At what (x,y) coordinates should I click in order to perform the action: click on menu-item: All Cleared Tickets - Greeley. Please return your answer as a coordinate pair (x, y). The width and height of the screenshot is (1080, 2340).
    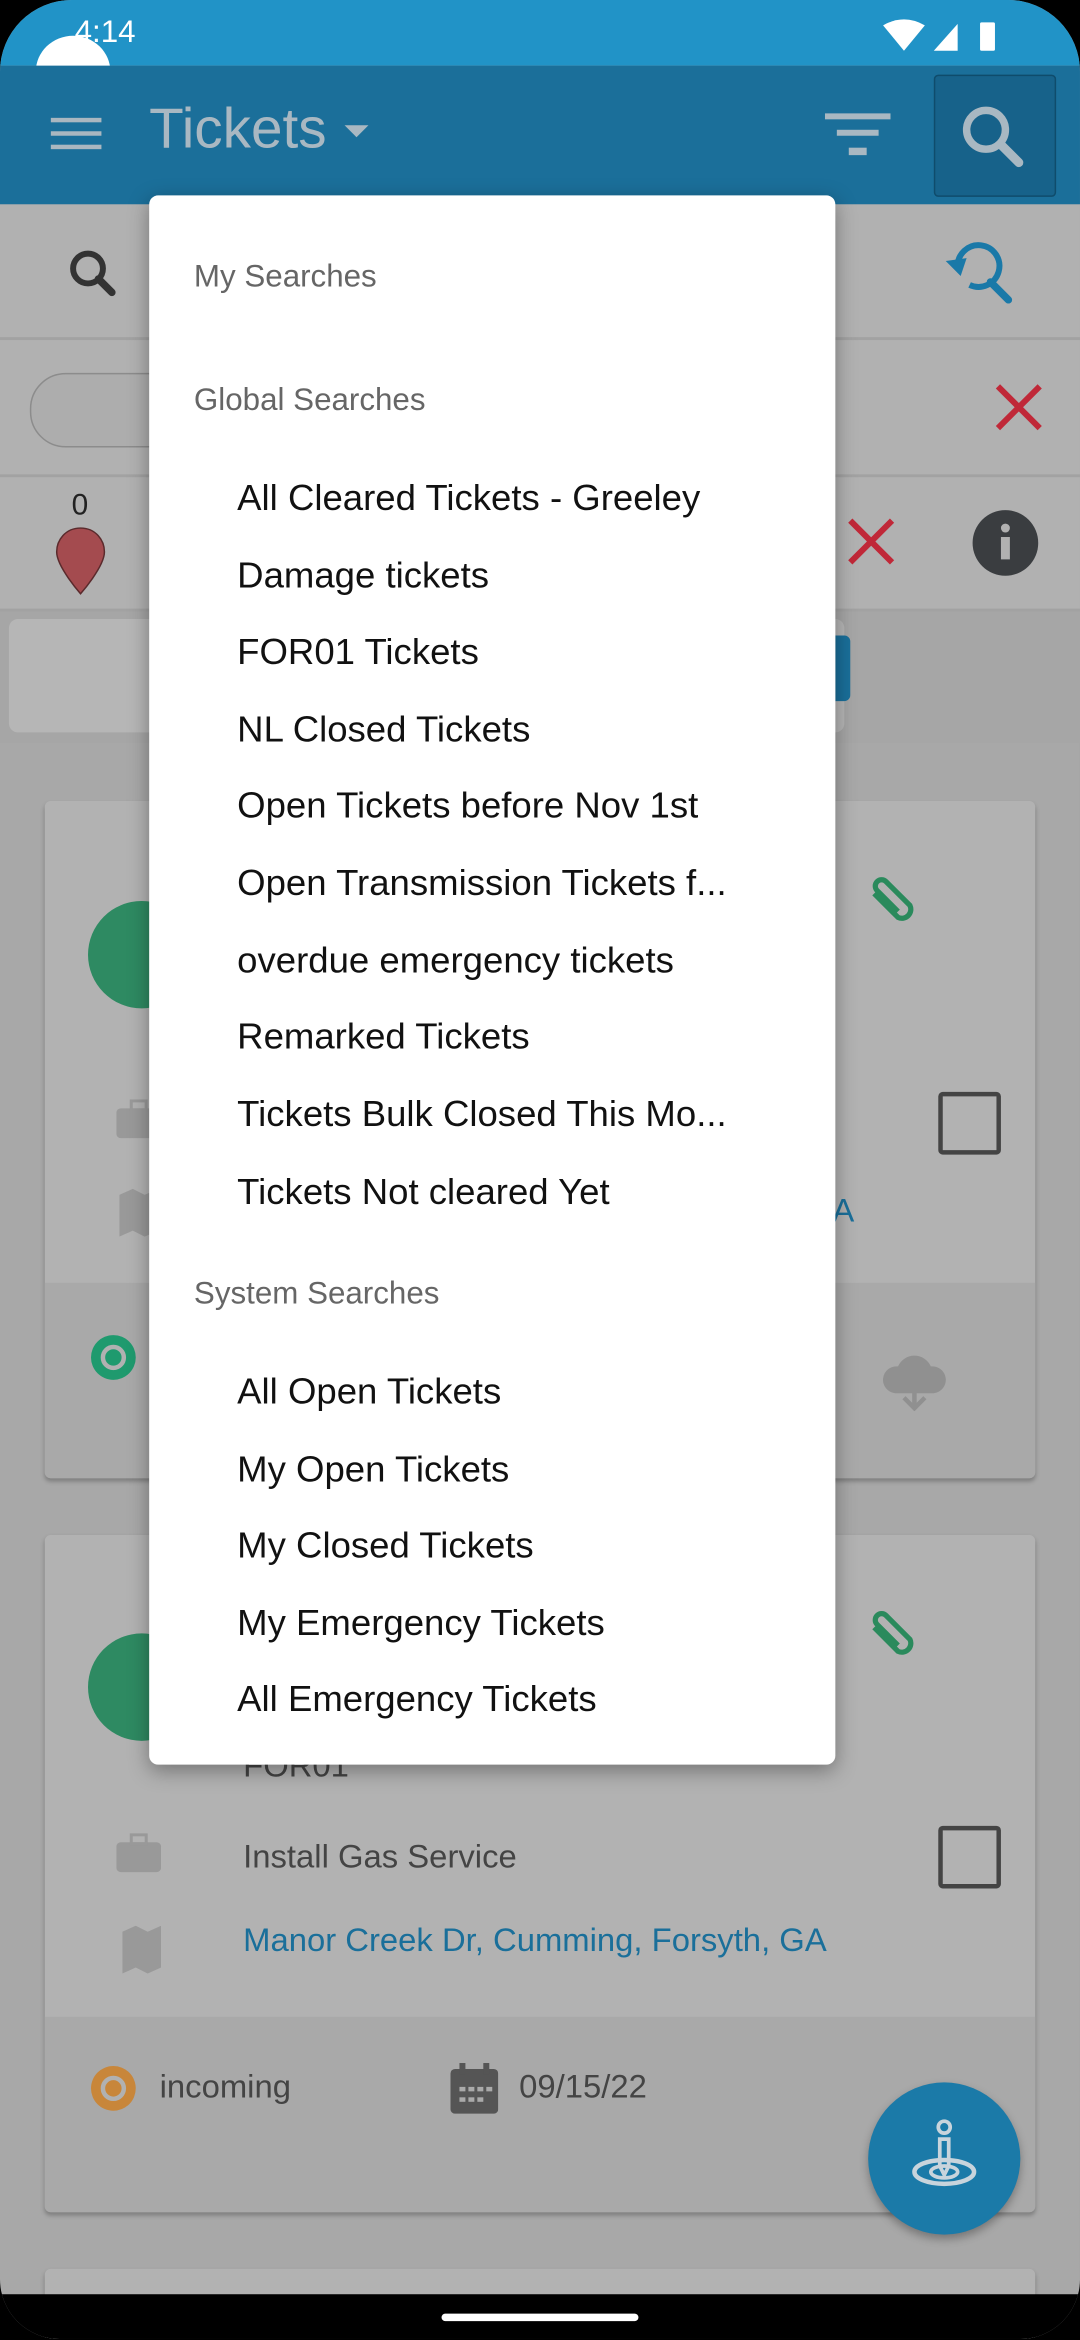
    Looking at the image, I should click on (520, 500).